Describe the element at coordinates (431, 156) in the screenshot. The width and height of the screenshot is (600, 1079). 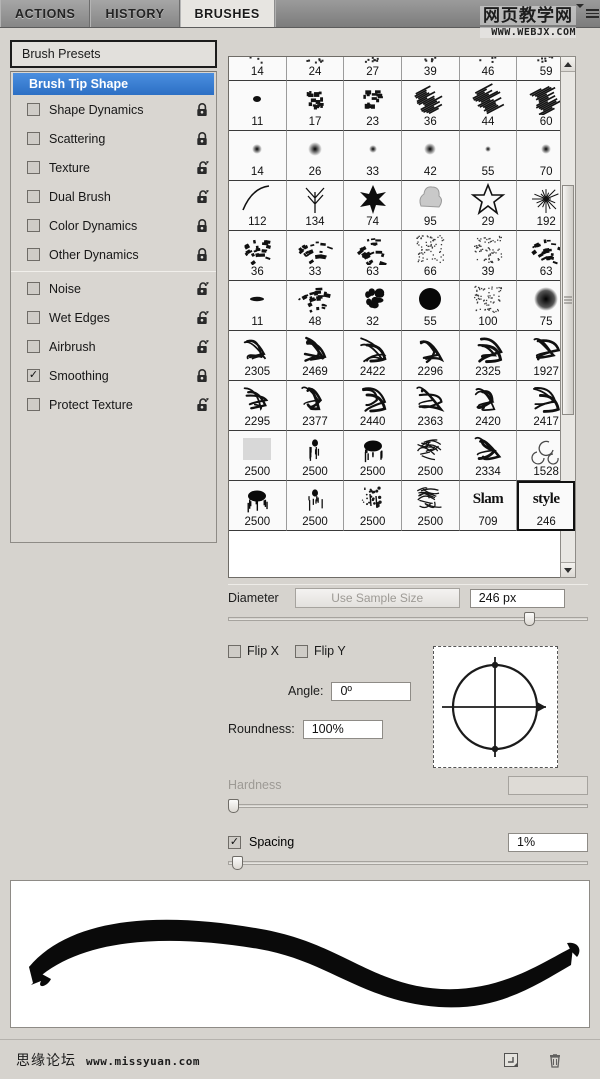
I see `brush-thumbnail: 42` at that location.